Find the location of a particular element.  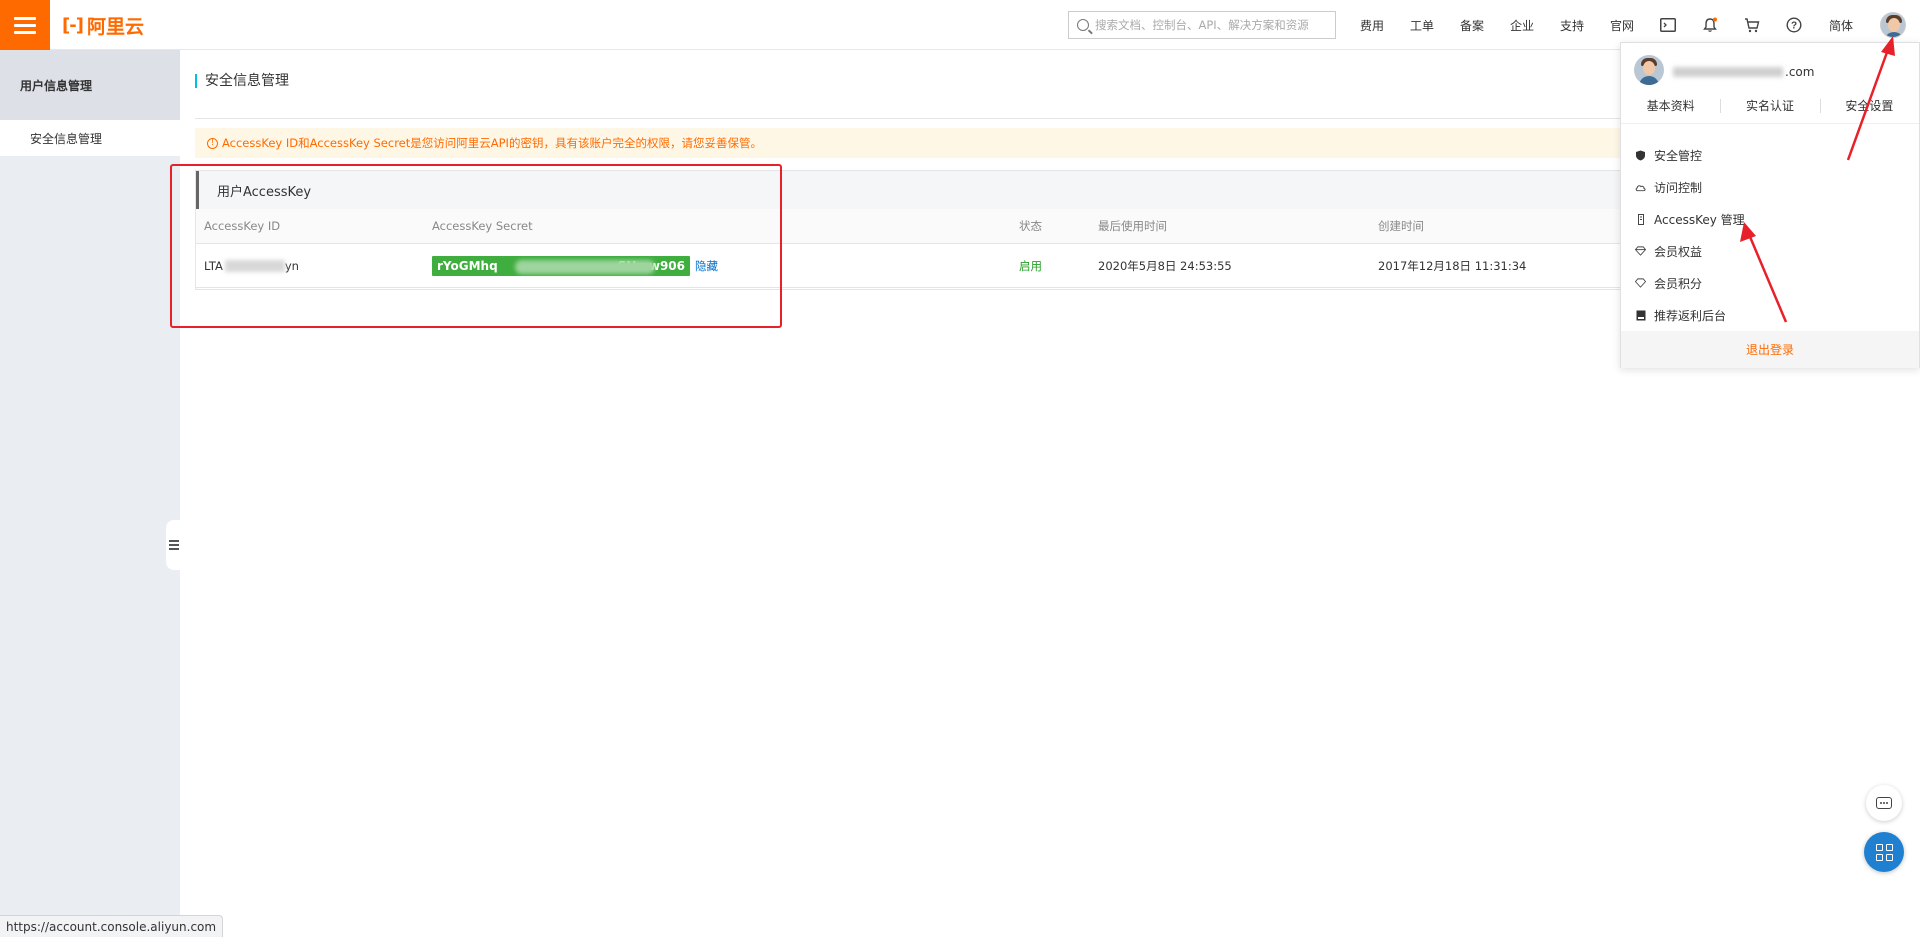

language-label: 简体 is located at coordinates (1841, 25).